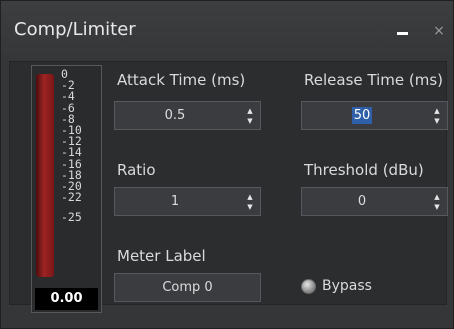 The image size is (454, 329). What do you see at coordinates (364, 170) in the screenshot?
I see `threshold-label: Threshold (dBu)` at bounding box center [364, 170].